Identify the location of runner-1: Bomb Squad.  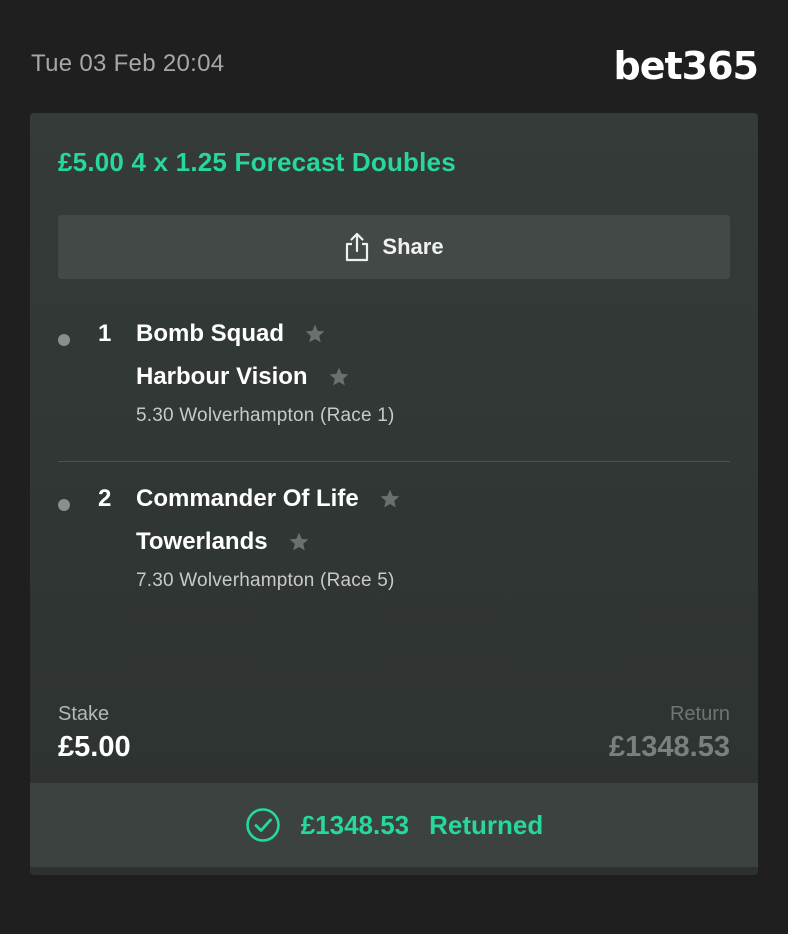
(231, 334).